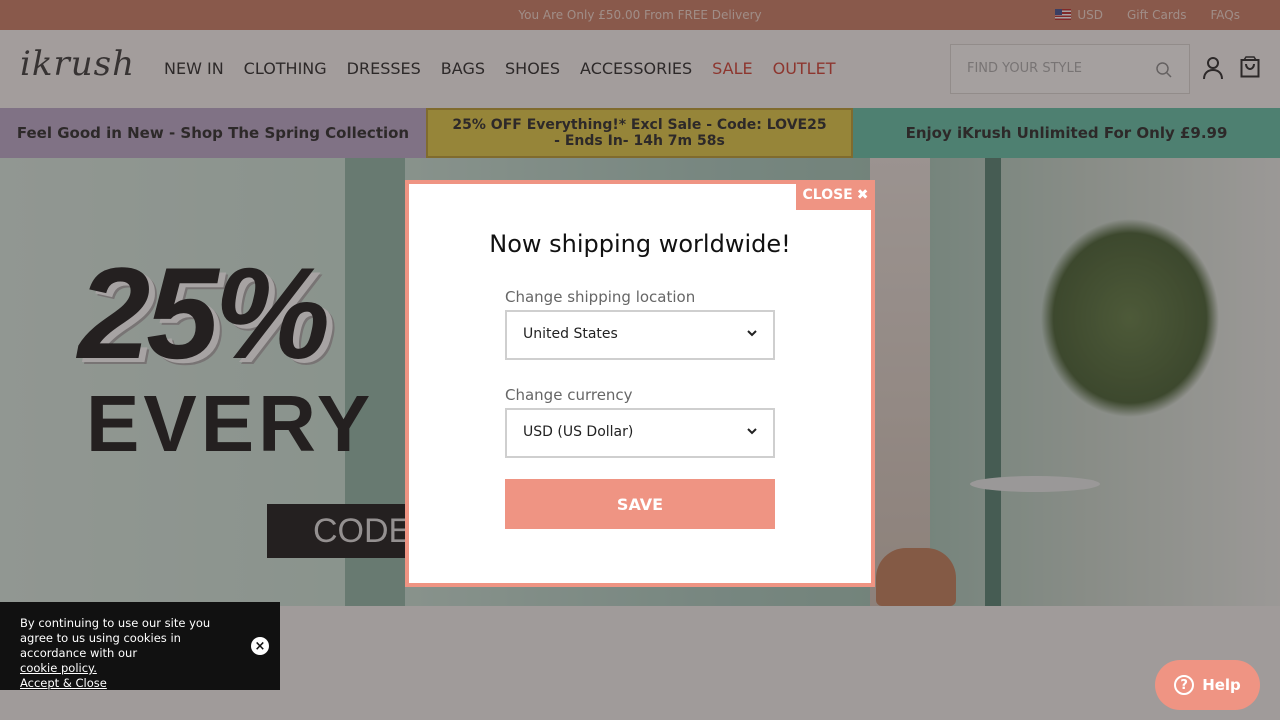 The height and width of the screenshot is (720, 1280). I want to click on close-label: CLOSE, so click(827, 195).